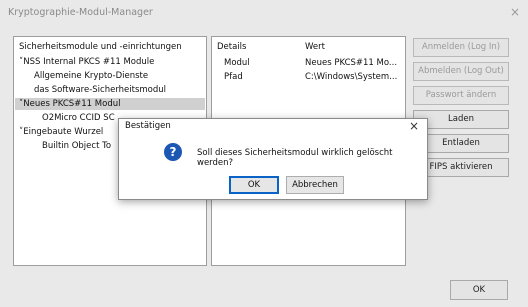 The width and height of the screenshot is (528, 307). I want to click on dialog-cancel-button: Abbrechen, so click(315, 185).